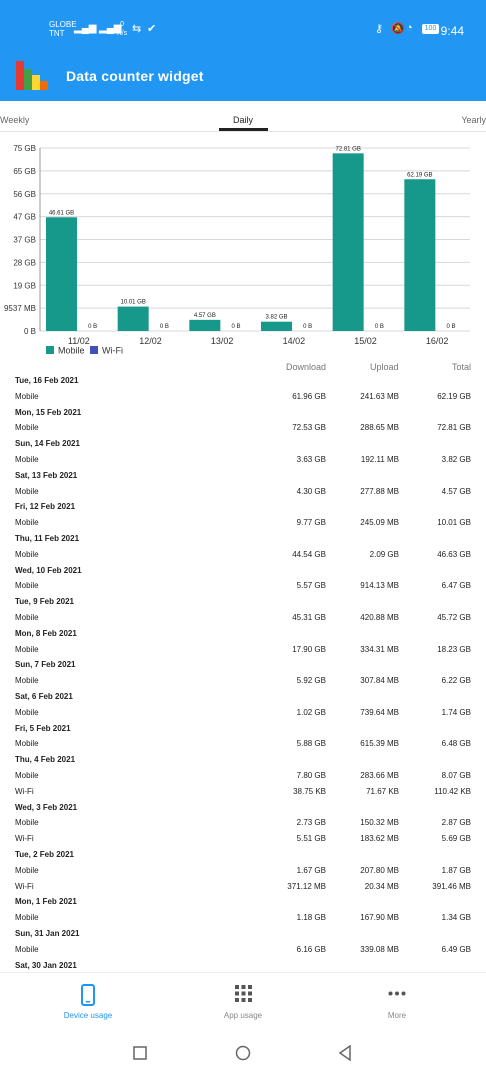 The image size is (486, 1080). Describe the element at coordinates (379, 712) in the screenshot. I see `upload-value: 739.64 MB` at that location.